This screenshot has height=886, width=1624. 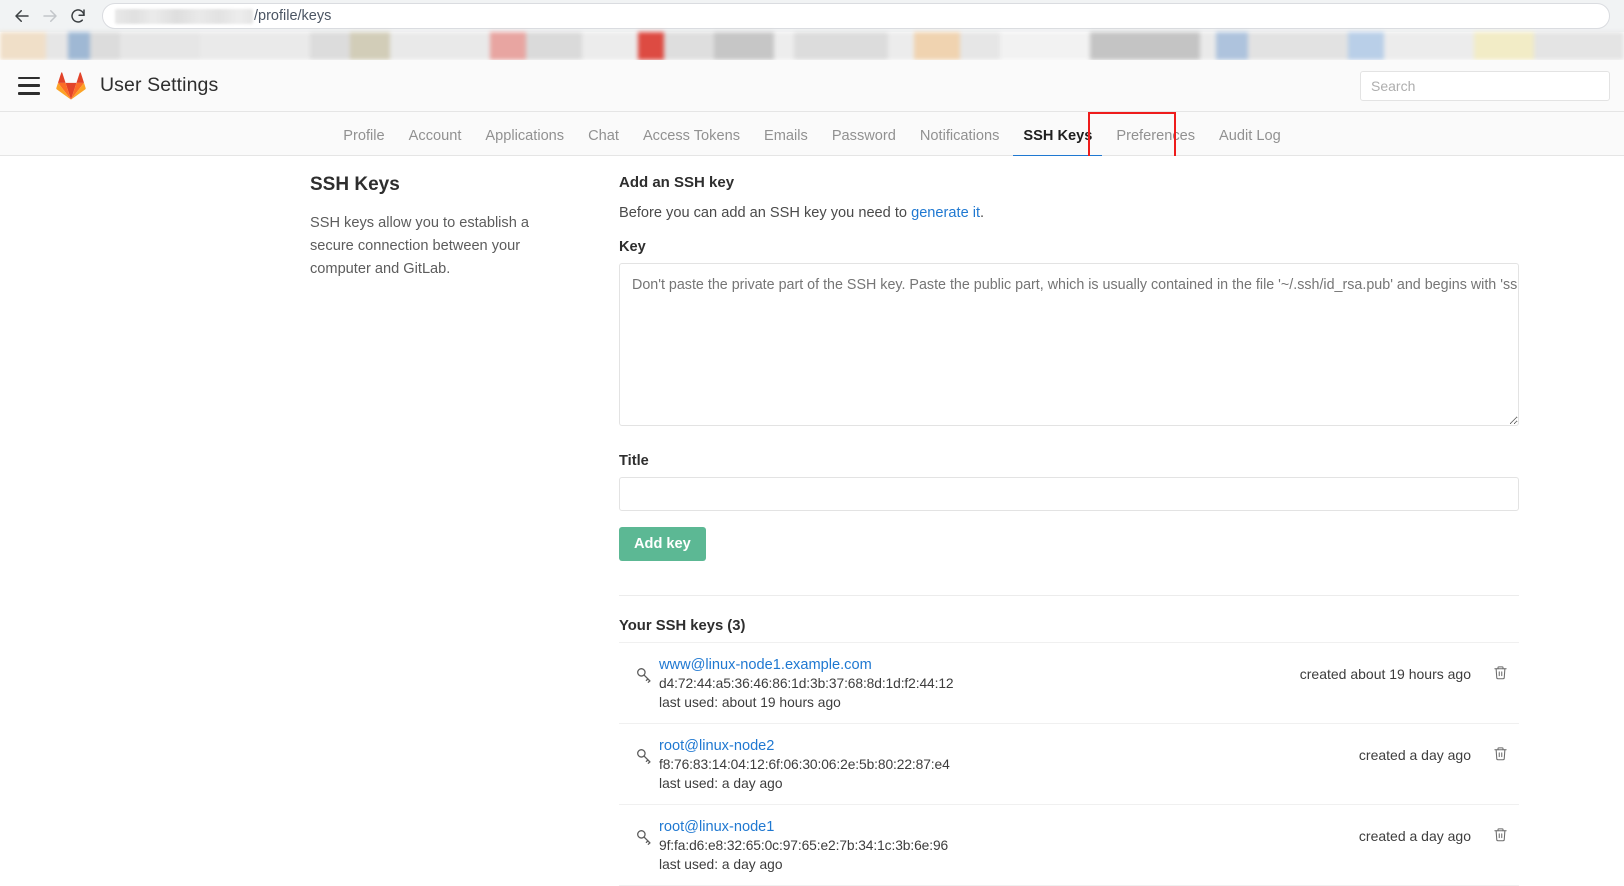 What do you see at coordinates (864, 142) in the screenshot?
I see `tab-password: Password` at bounding box center [864, 142].